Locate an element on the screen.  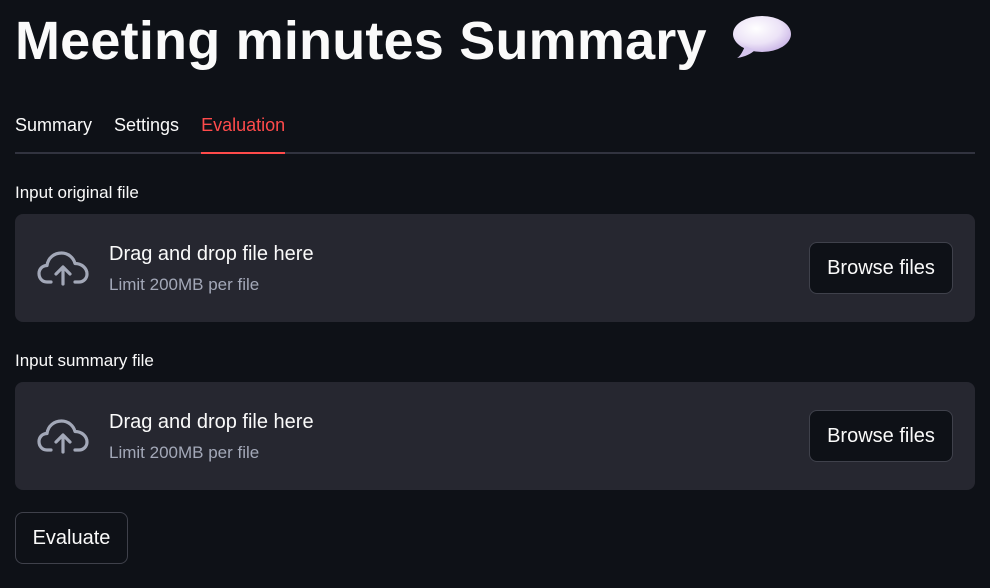
header: Meeting minutes Summary is located at coordinates (495, 41).